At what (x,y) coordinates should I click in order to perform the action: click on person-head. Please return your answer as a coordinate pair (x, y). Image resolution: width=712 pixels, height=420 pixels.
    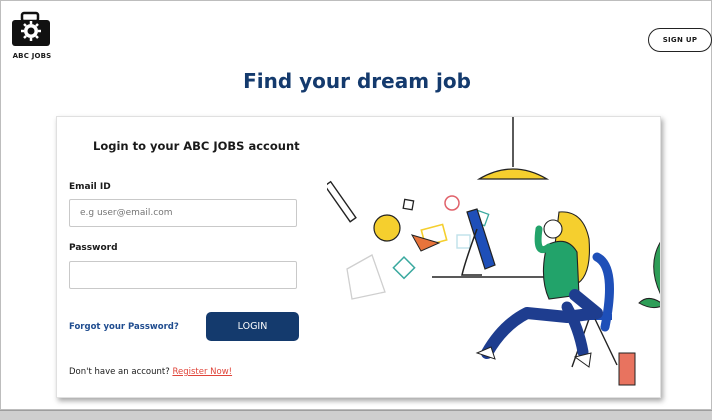
    Looking at the image, I should click on (553, 229).